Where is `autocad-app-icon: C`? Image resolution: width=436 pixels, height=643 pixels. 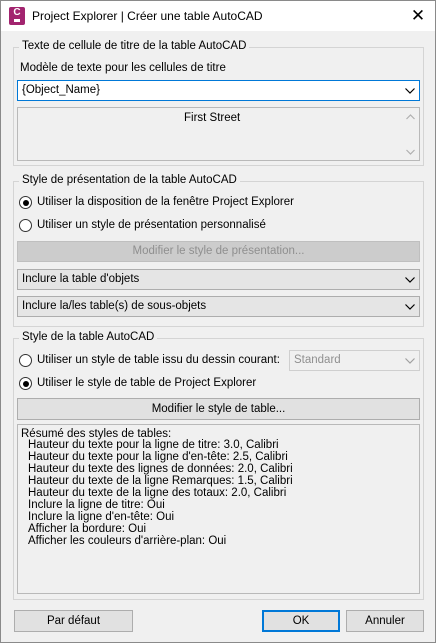
autocad-app-icon: C is located at coordinates (17, 16).